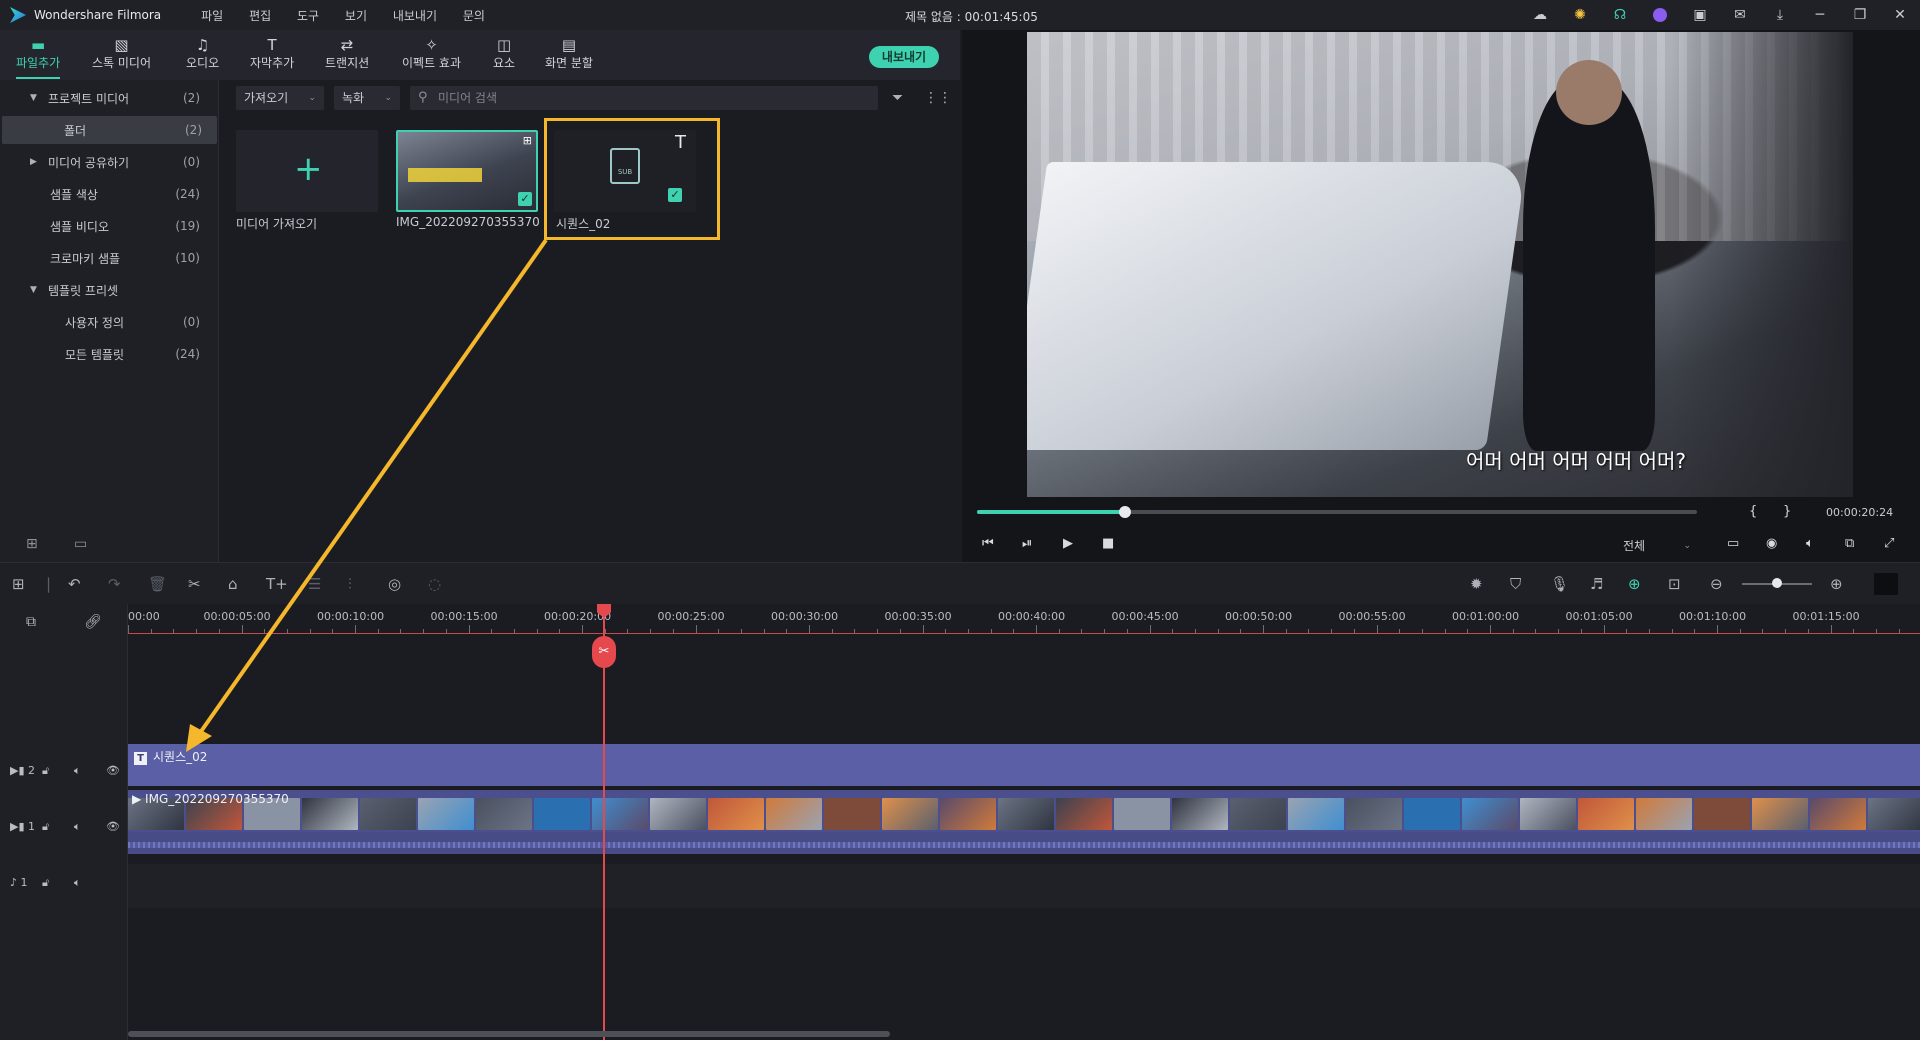  Describe the element at coordinates (1886, 584) in the screenshot. I see `panel-toggle-icon` at that location.